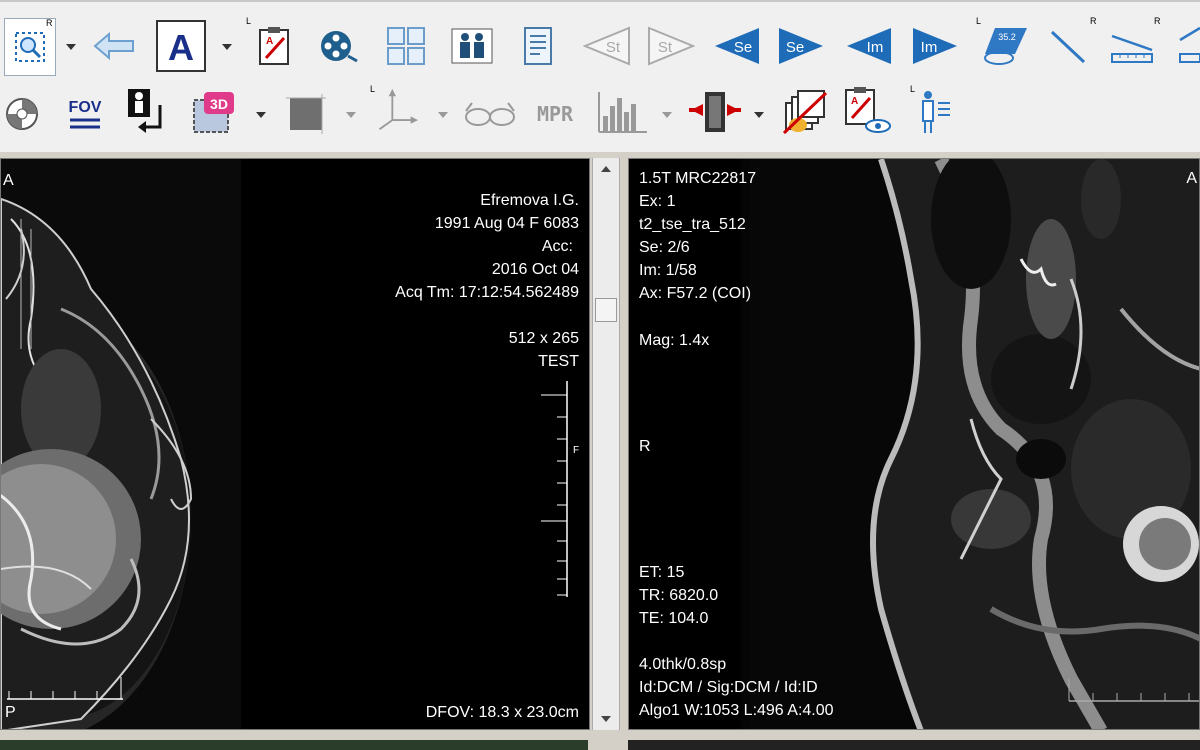  I want to click on glasses-button, so click(489, 114).